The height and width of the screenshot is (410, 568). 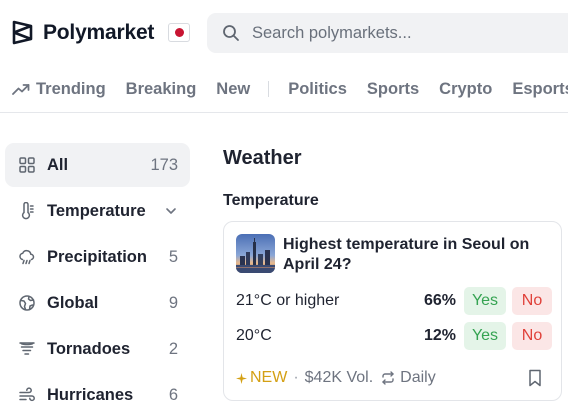 What do you see at coordinates (394, 336) in the screenshot?
I see `outcome-row: 20°C 12% Yes No` at bounding box center [394, 336].